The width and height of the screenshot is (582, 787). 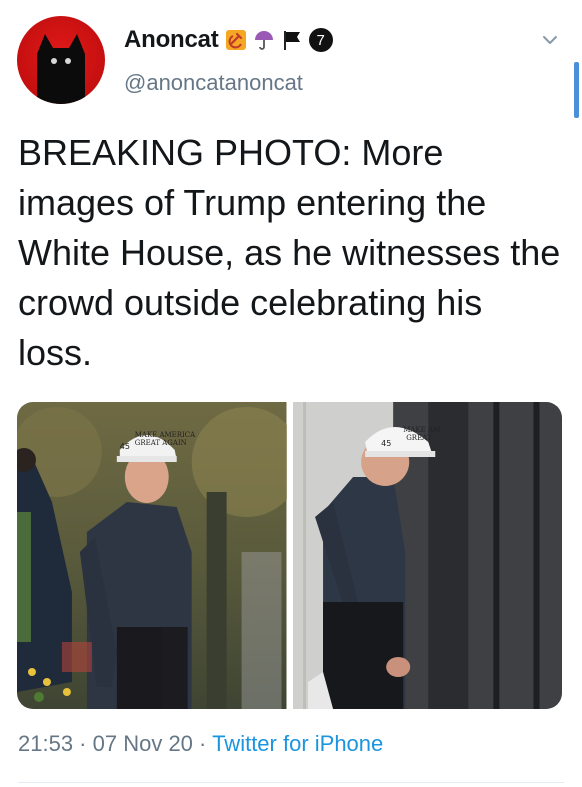 I want to click on black-flag-icon, so click(x=291, y=40).